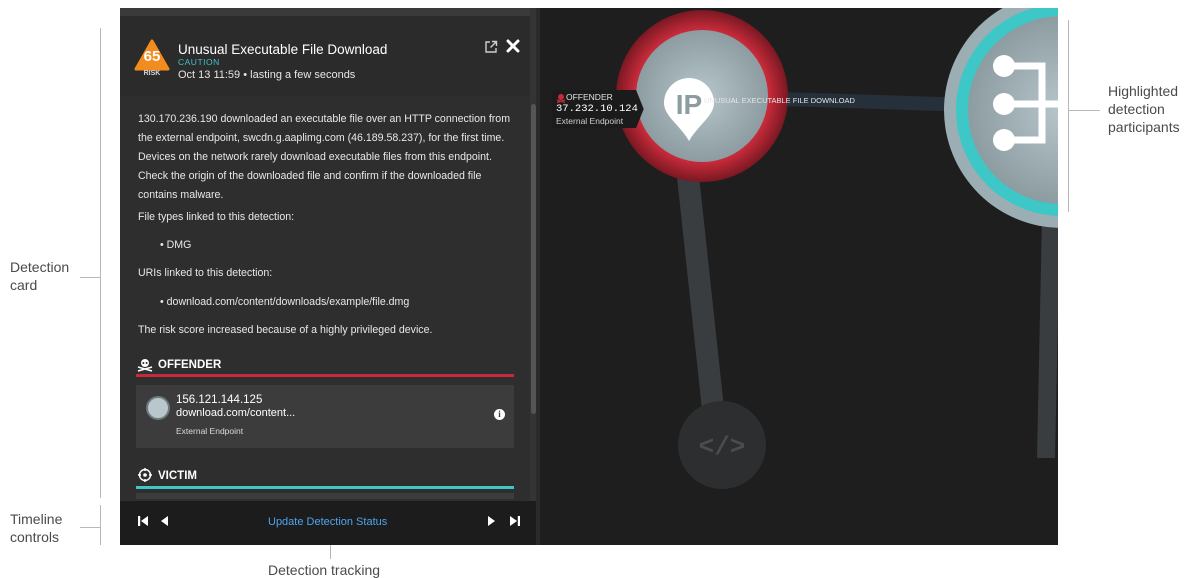  Describe the element at coordinates (24, 285) in the screenshot. I see `annotation-line-2: card` at that location.